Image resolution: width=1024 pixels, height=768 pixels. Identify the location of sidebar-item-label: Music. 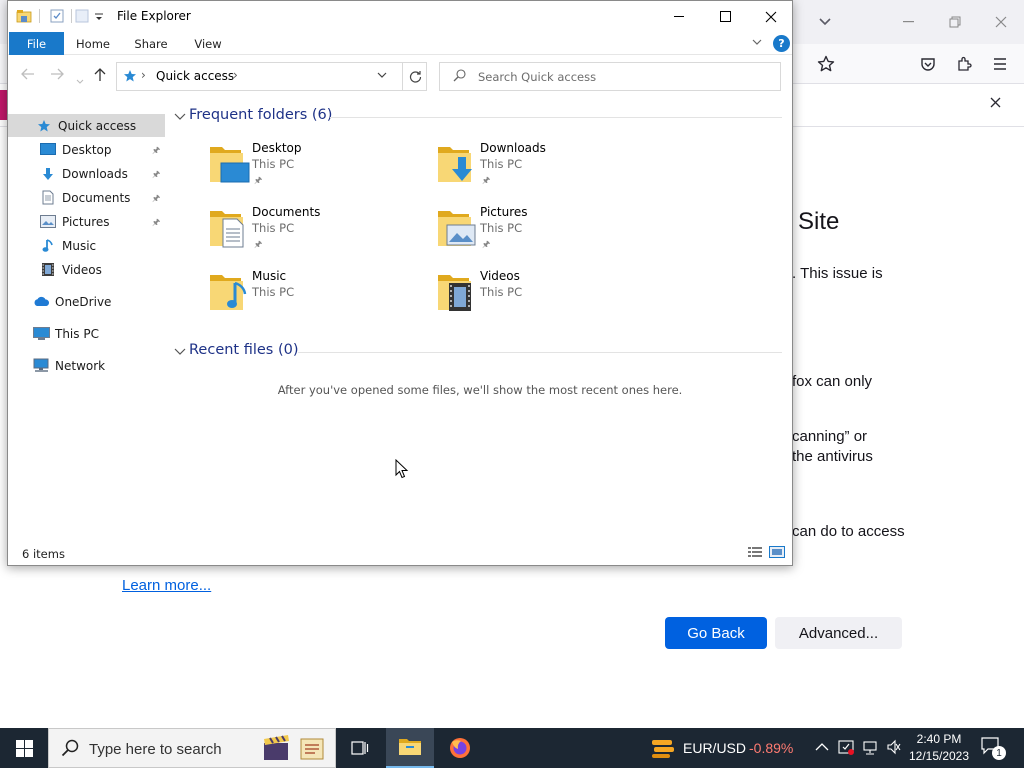
(79, 245).